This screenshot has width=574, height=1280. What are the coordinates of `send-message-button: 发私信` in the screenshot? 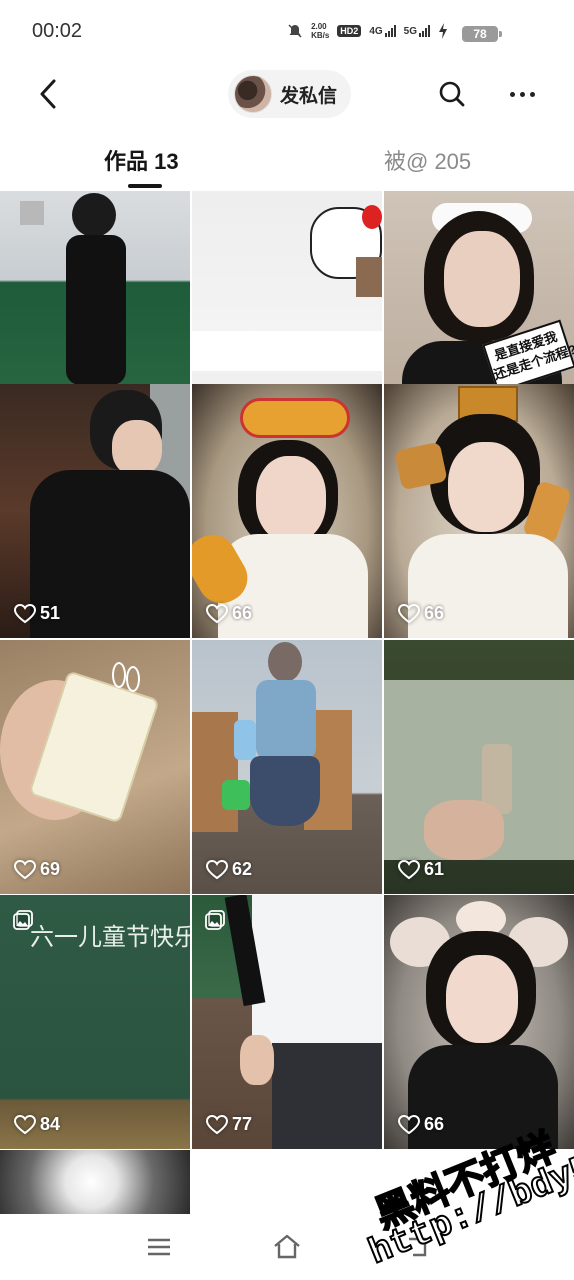 It's located at (290, 94).